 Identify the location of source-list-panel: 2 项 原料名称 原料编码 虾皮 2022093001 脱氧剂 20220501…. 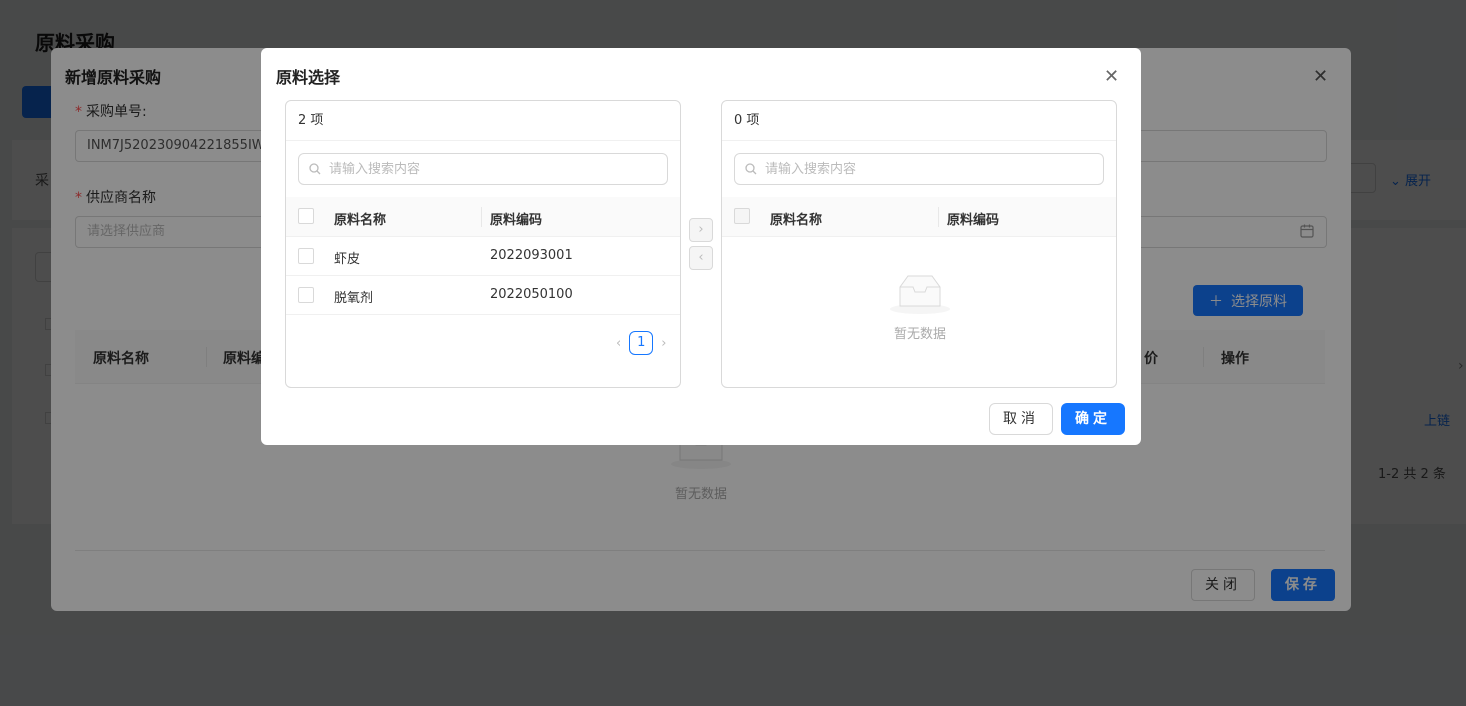
(483, 244).